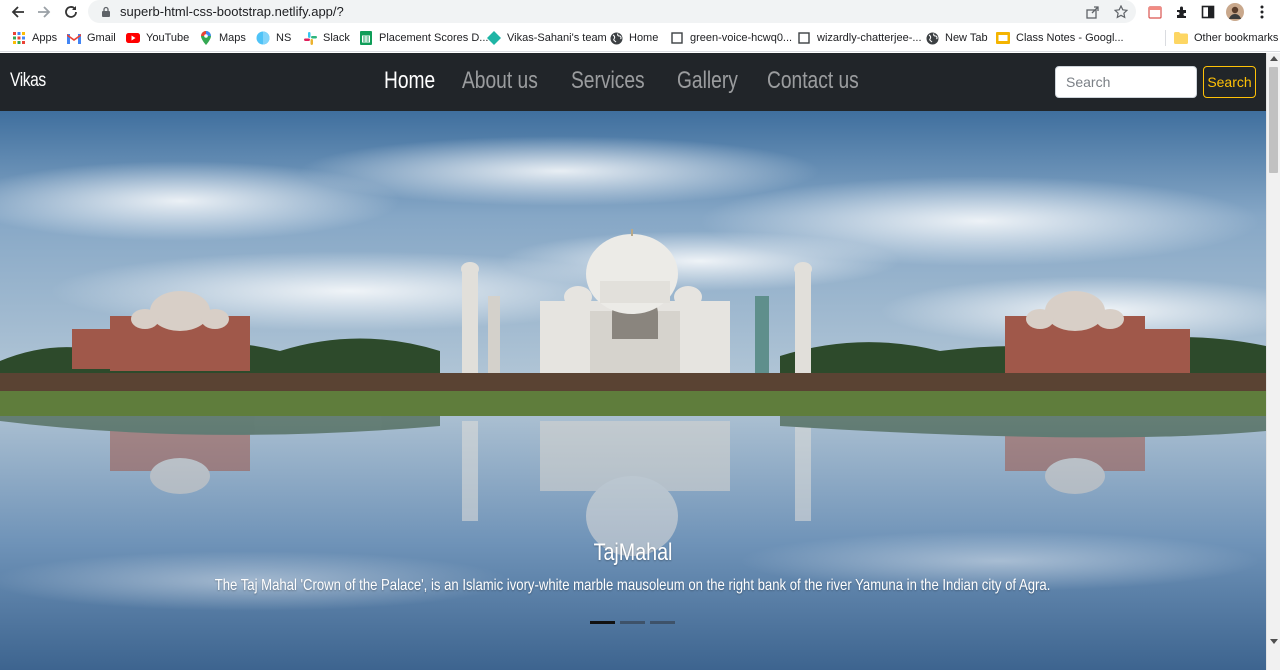 The height and width of the screenshot is (670, 1280). I want to click on calendar-extension-icon, so click(1155, 12).